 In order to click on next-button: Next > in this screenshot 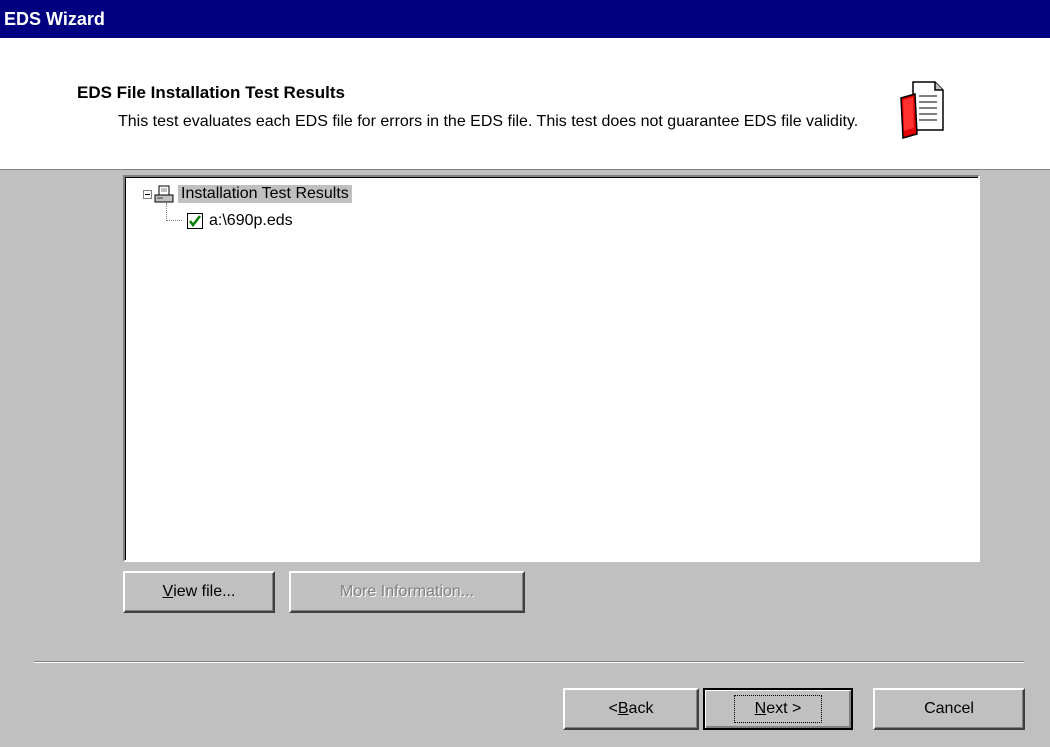, I will do `click(778, 709)`.